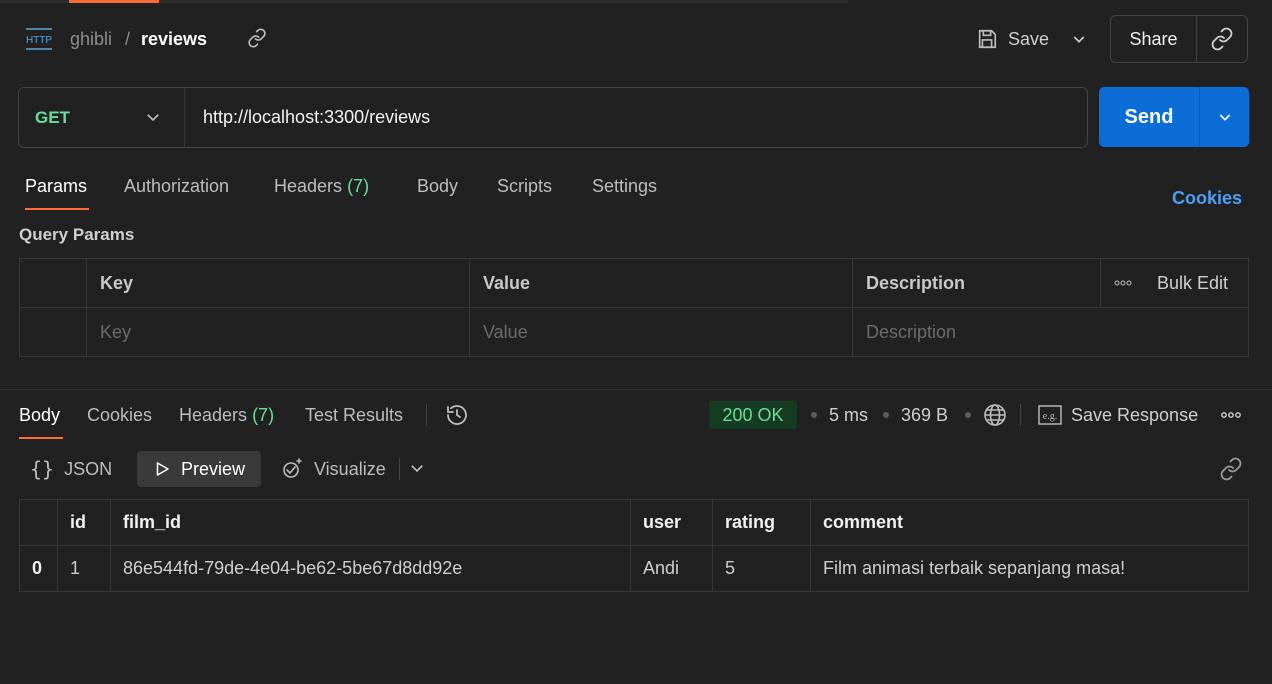  What do you see at coordinates (661, 332) in the screenshot?
I see `value-input: Value` at bounding box center [661, 332].